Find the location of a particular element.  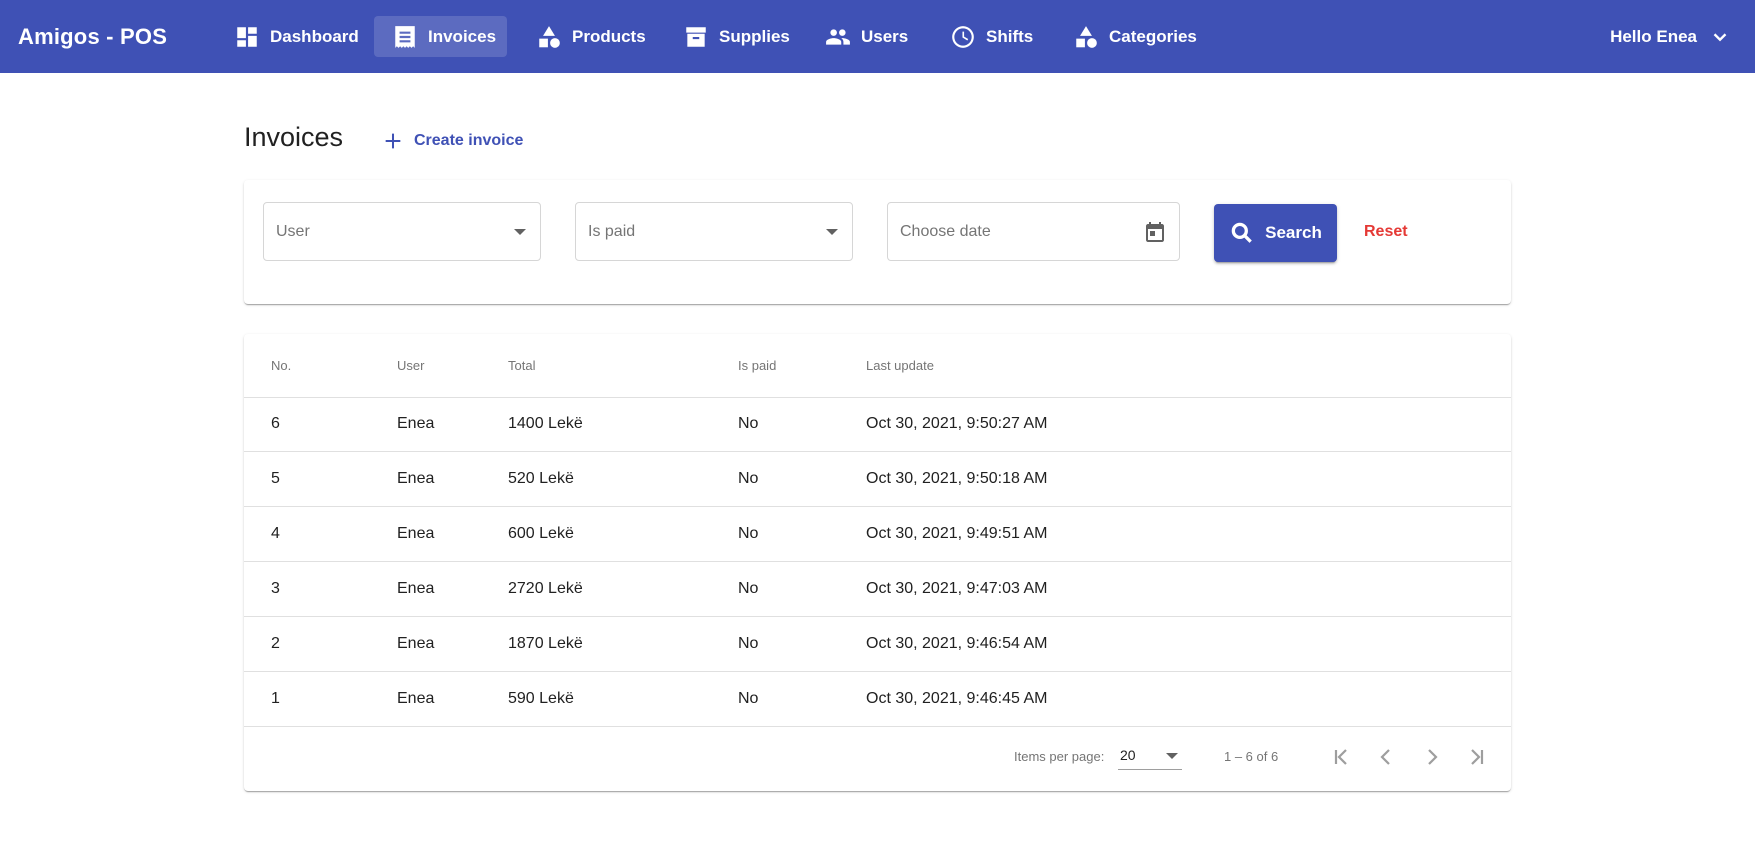

nav-item-label: Users is located at coordinates (885, 36).